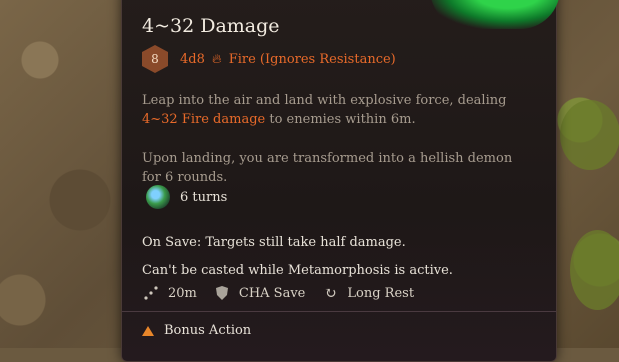 The width and height of the screenshot is (619, 362). I want to click on damage-line: 4d8 🔥︎ Fire (Ignores Resistance), so click(288, 59).